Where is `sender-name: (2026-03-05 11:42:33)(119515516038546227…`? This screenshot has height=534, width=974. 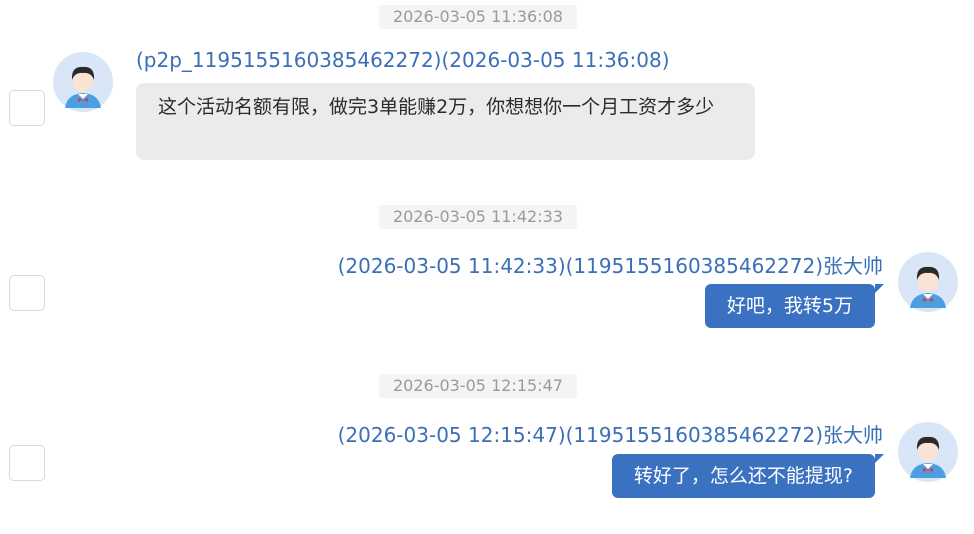 sender-name: (2026-03-05 11:42:33)(119515516038546227… is located at coordinates (610, 266).